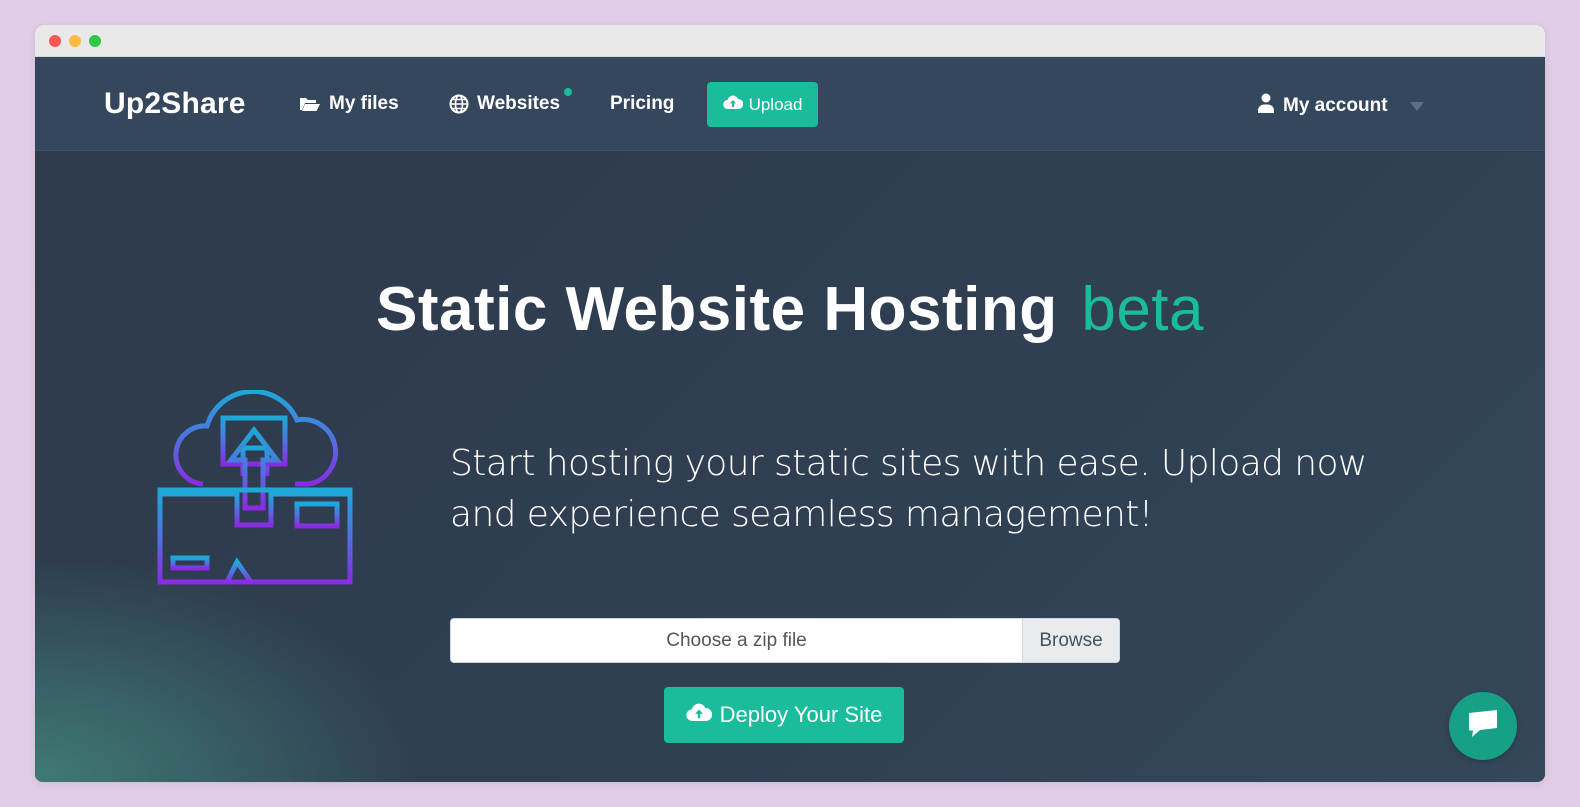 This screenshot has height=807, width=1580. What do you see at coordinates (775, 104) in the screenshot?
I see `upload-button-label: Upload` at bounding box center [775, 104].